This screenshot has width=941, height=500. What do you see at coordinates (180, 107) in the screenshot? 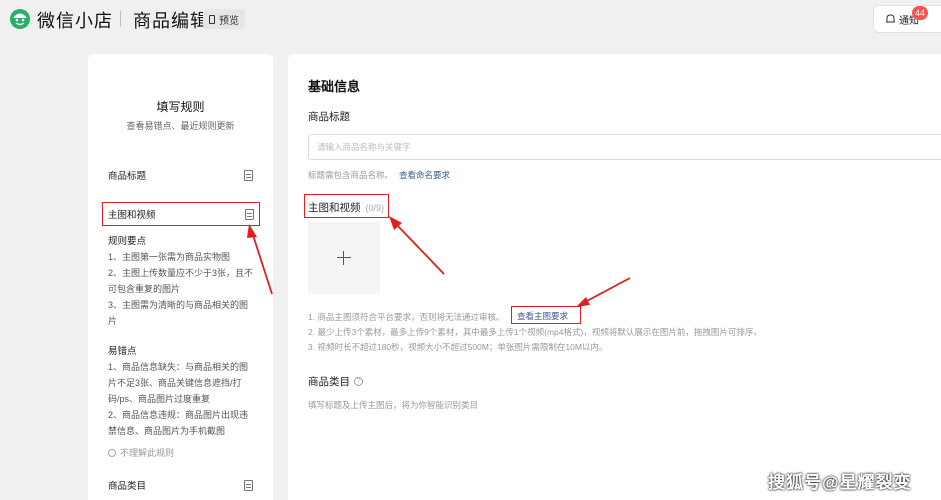
I see `rules-title: 填写规则` at bounding box center [180, 107].